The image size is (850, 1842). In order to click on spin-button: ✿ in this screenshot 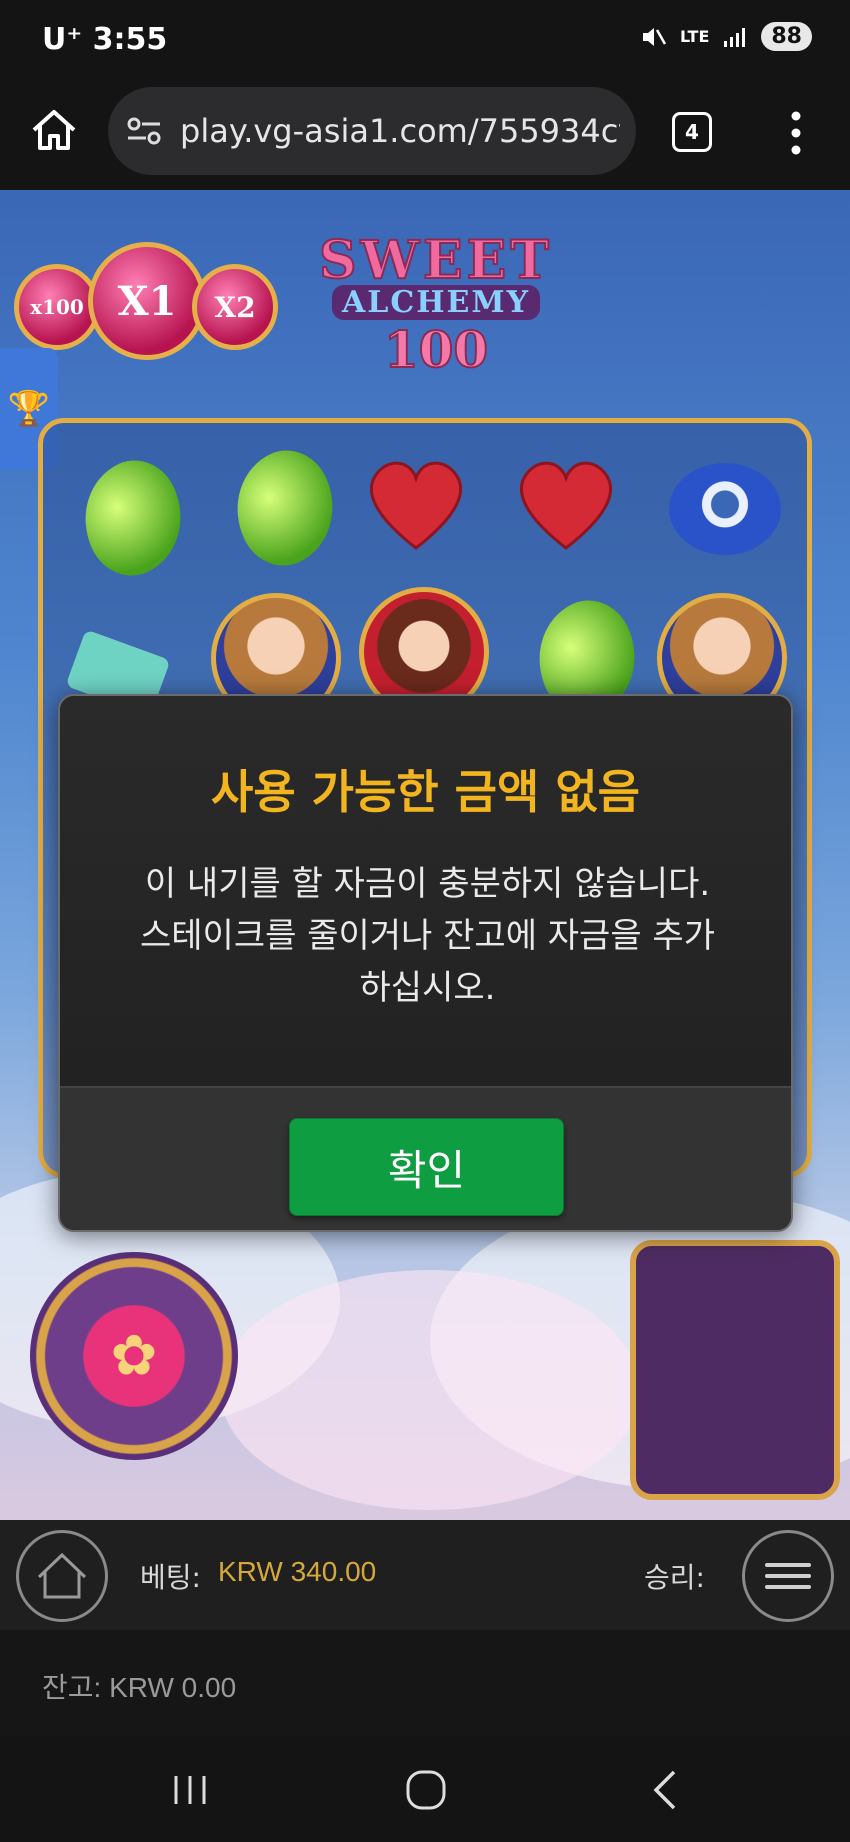, I will do `click(134, 1356)`.